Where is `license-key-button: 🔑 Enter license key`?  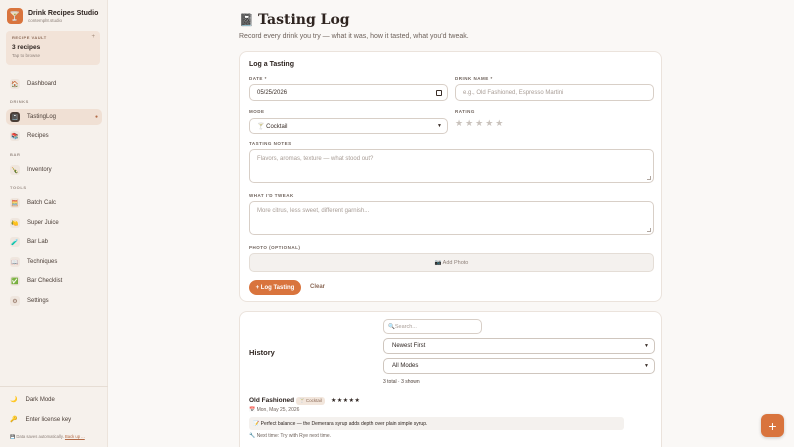
license-key-button: 🔑 Enter license key is located at coordinates (41, 420).